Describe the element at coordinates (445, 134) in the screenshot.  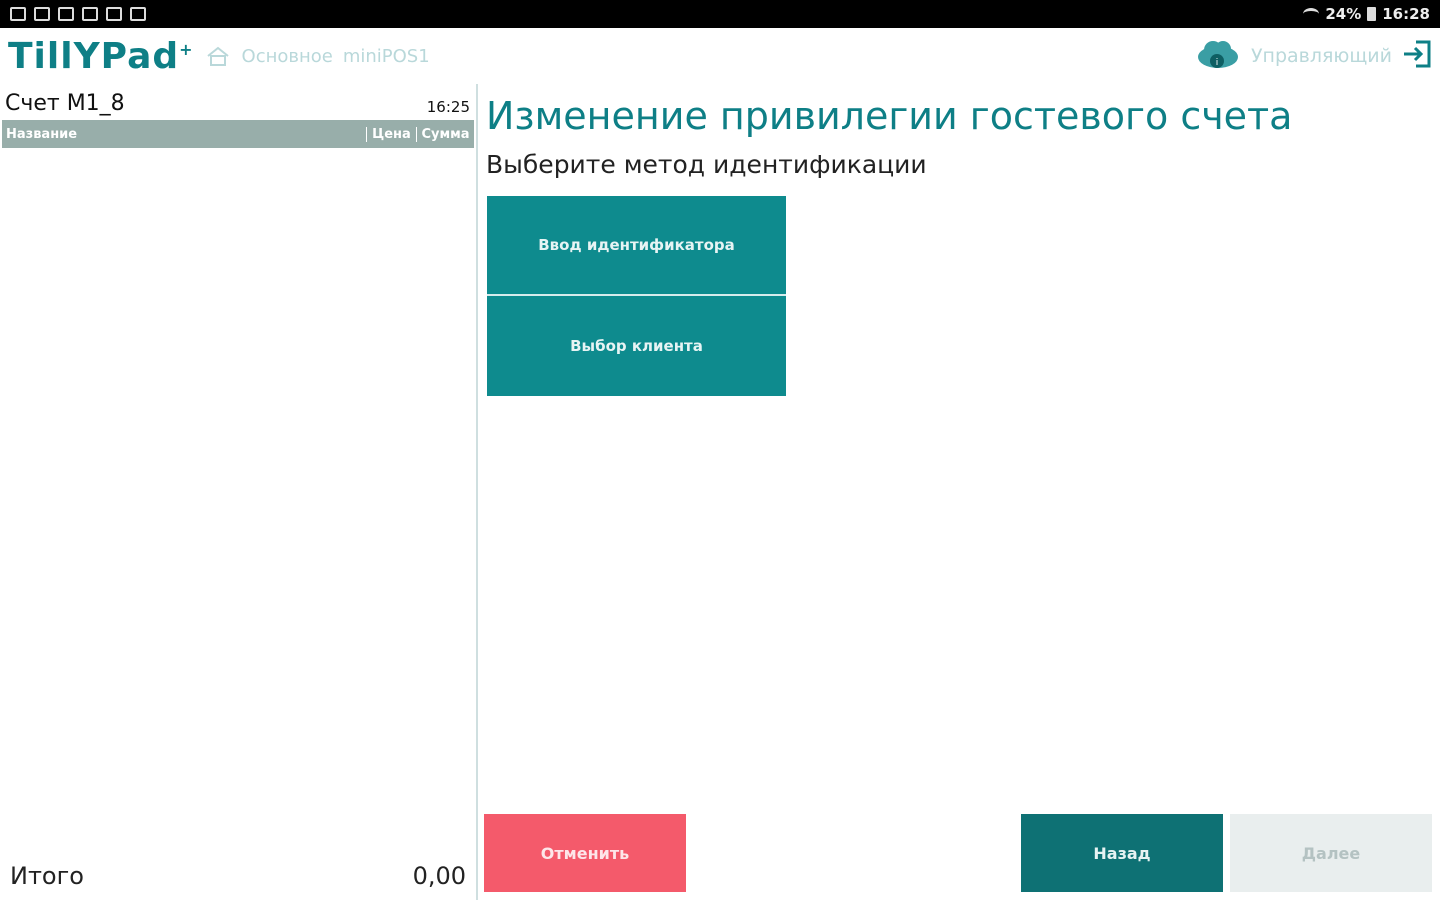
I see `column-sum: Сумма` at that location.